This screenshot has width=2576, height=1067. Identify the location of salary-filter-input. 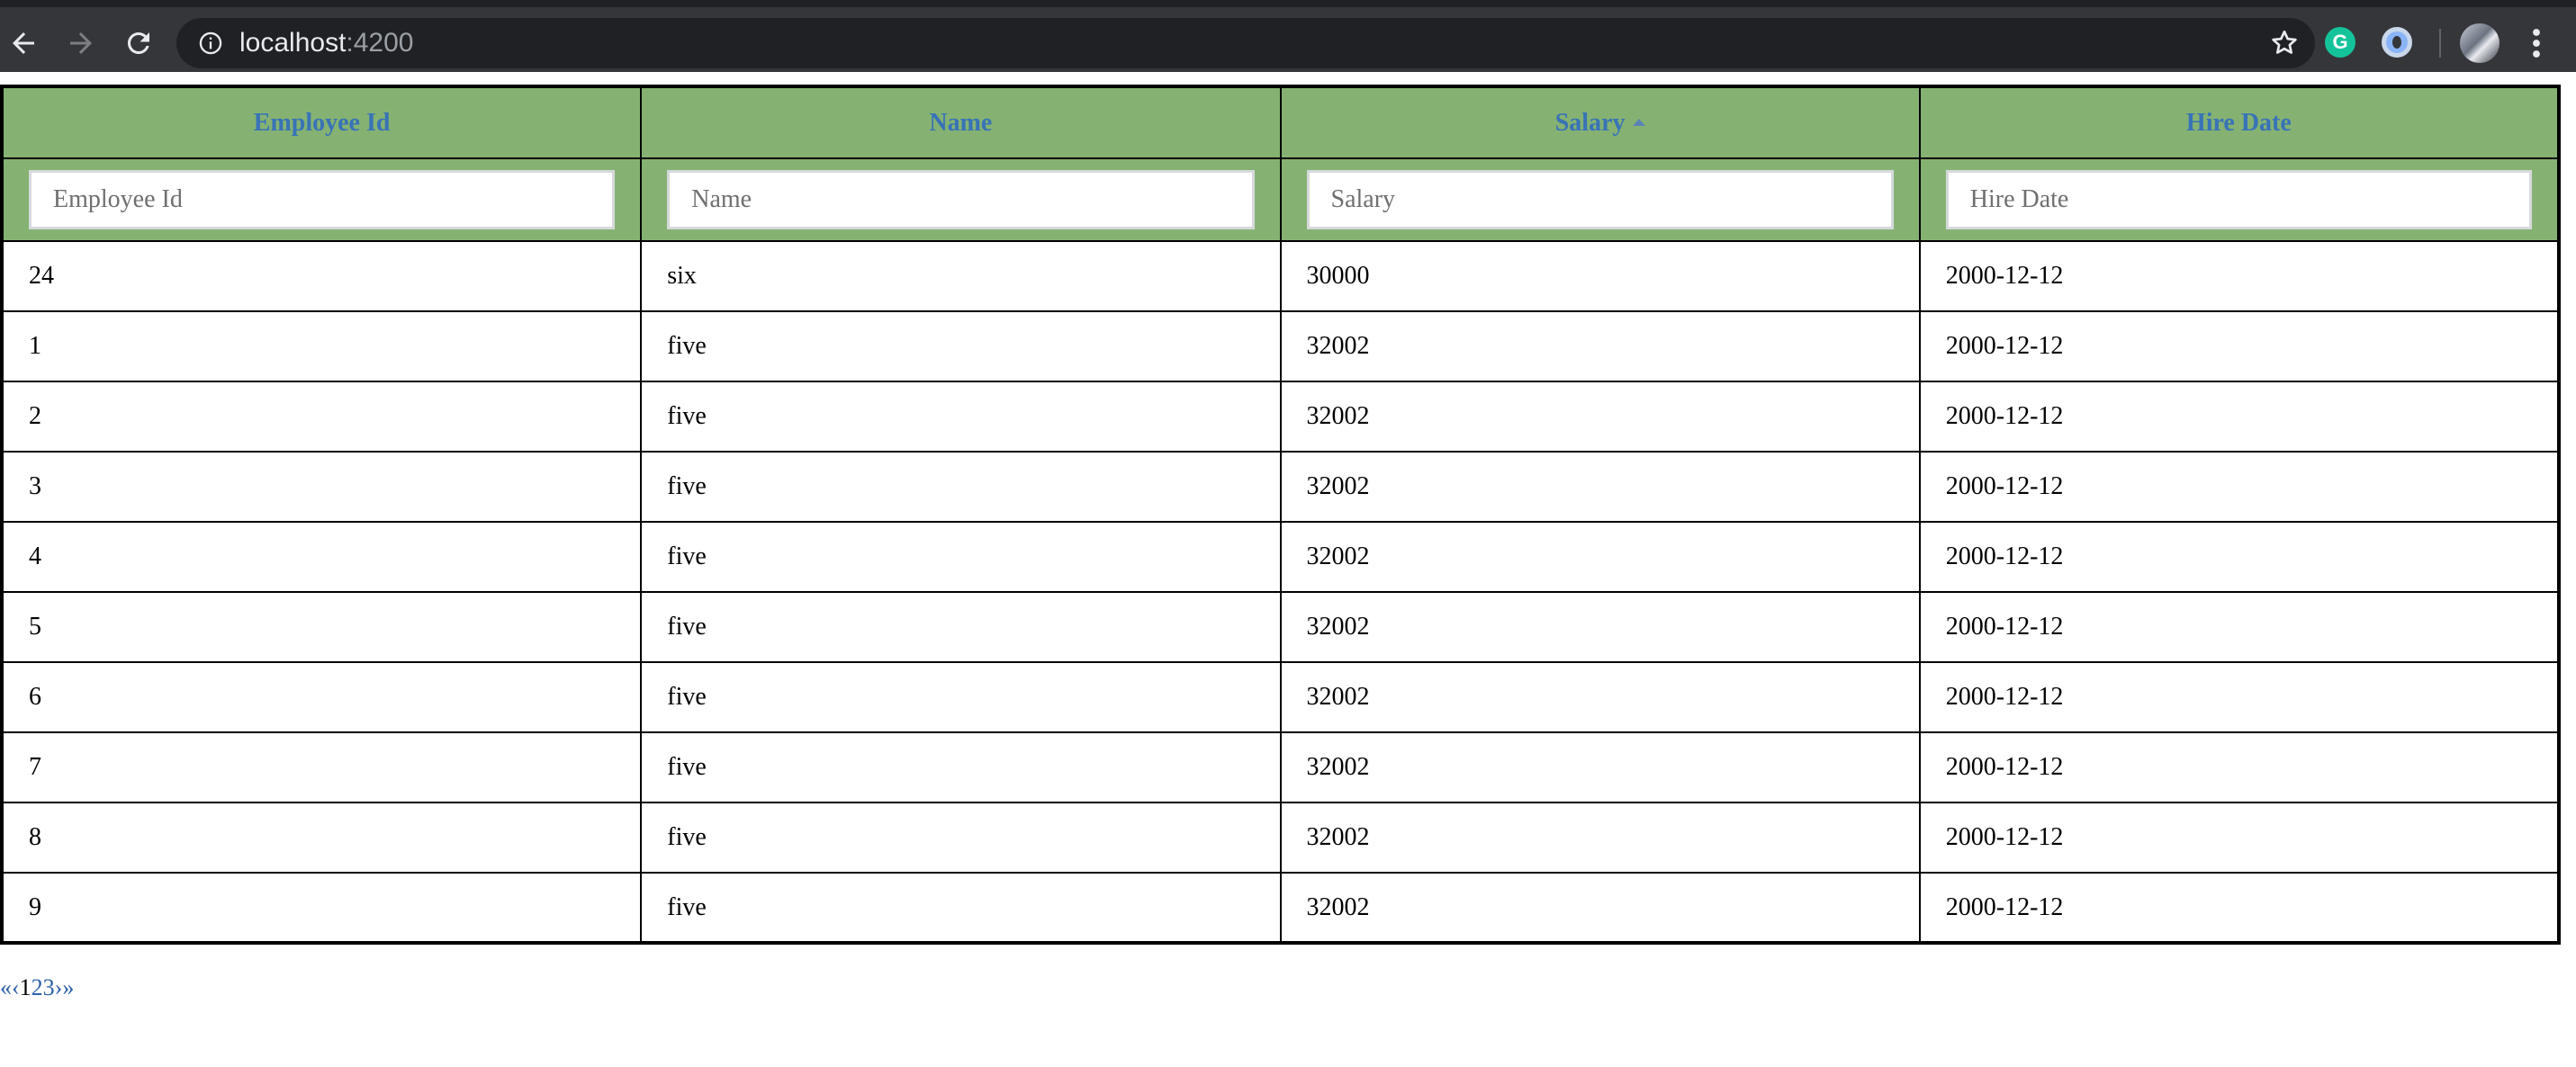
(1600, 199).